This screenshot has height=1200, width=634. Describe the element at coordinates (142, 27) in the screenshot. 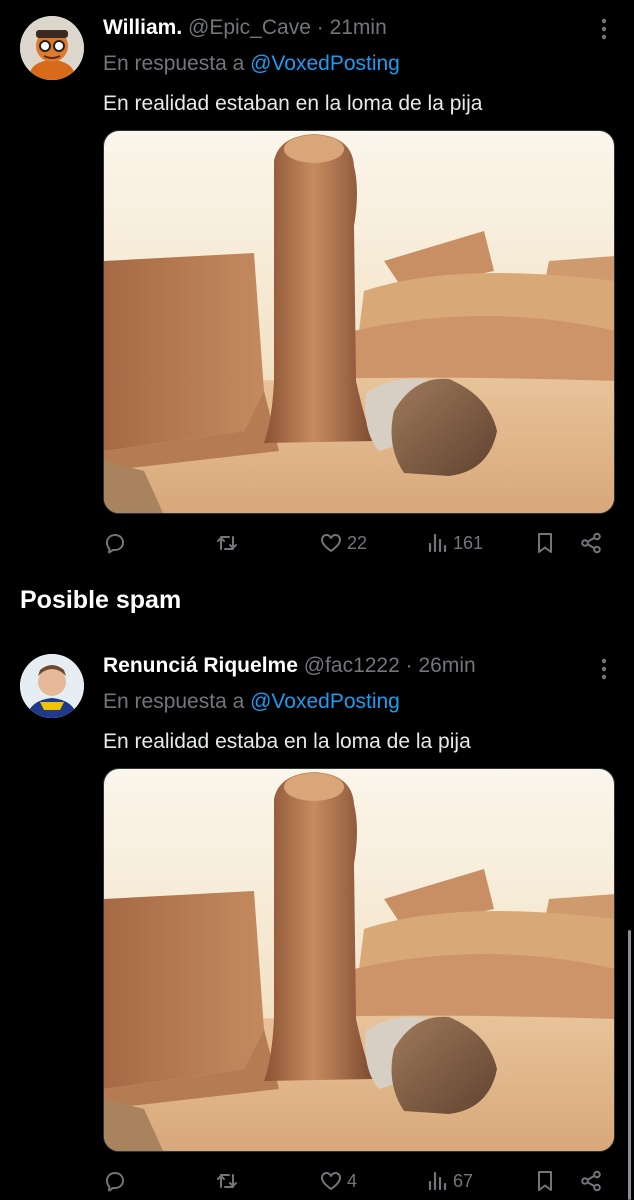

I see `display-name: William.` at that location.